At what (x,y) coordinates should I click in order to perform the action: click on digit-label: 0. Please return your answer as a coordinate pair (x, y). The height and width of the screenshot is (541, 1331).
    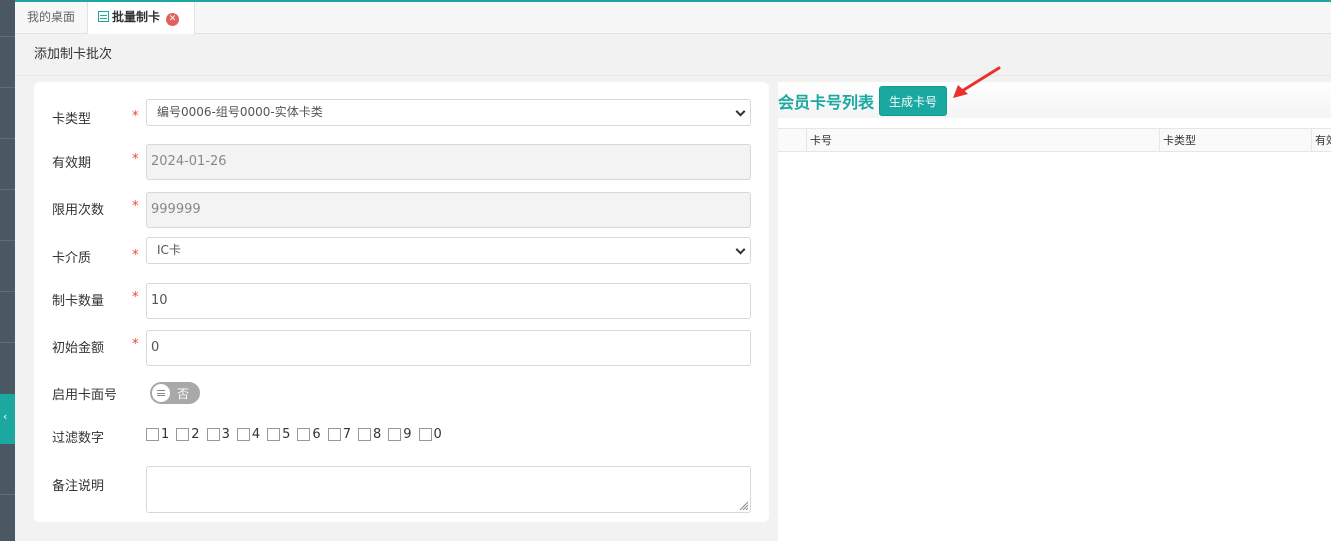
    Looking at the image, I should click on (437, 434).